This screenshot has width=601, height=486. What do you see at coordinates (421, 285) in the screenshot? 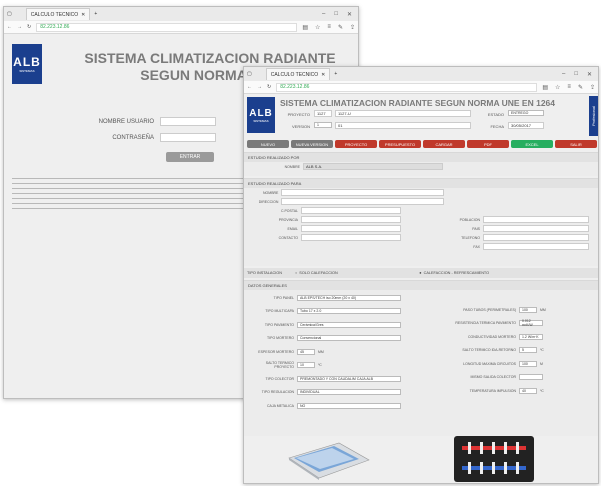
I see `section-general-heading: DATOS GENERALES` at bounding box center [421, 285].